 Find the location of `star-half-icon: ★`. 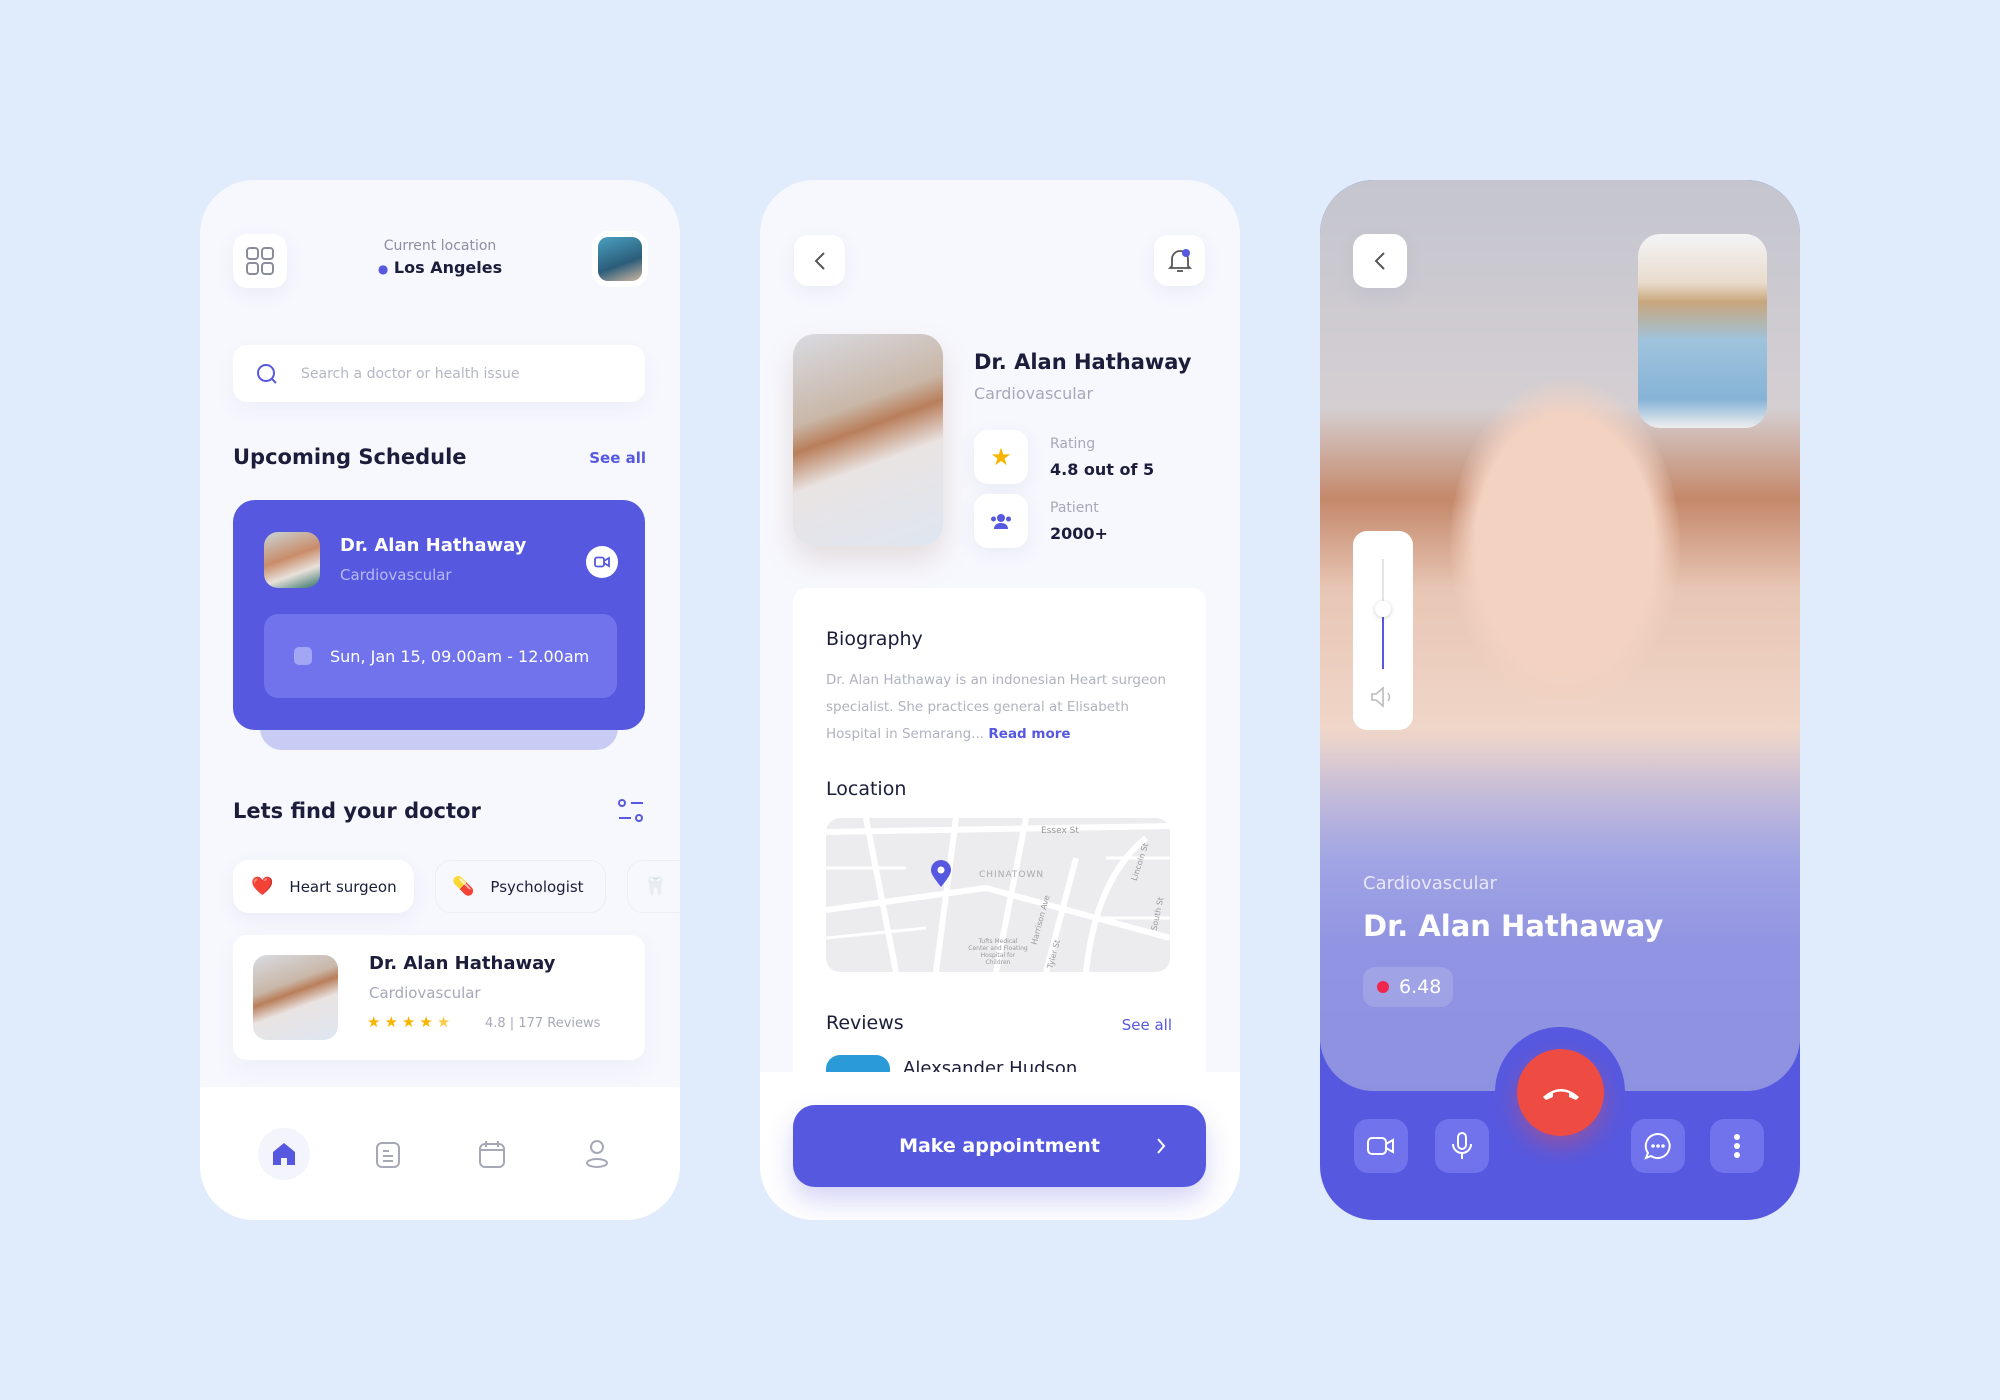

star-half-icon: ★ is located at coordinates (445, 1022).